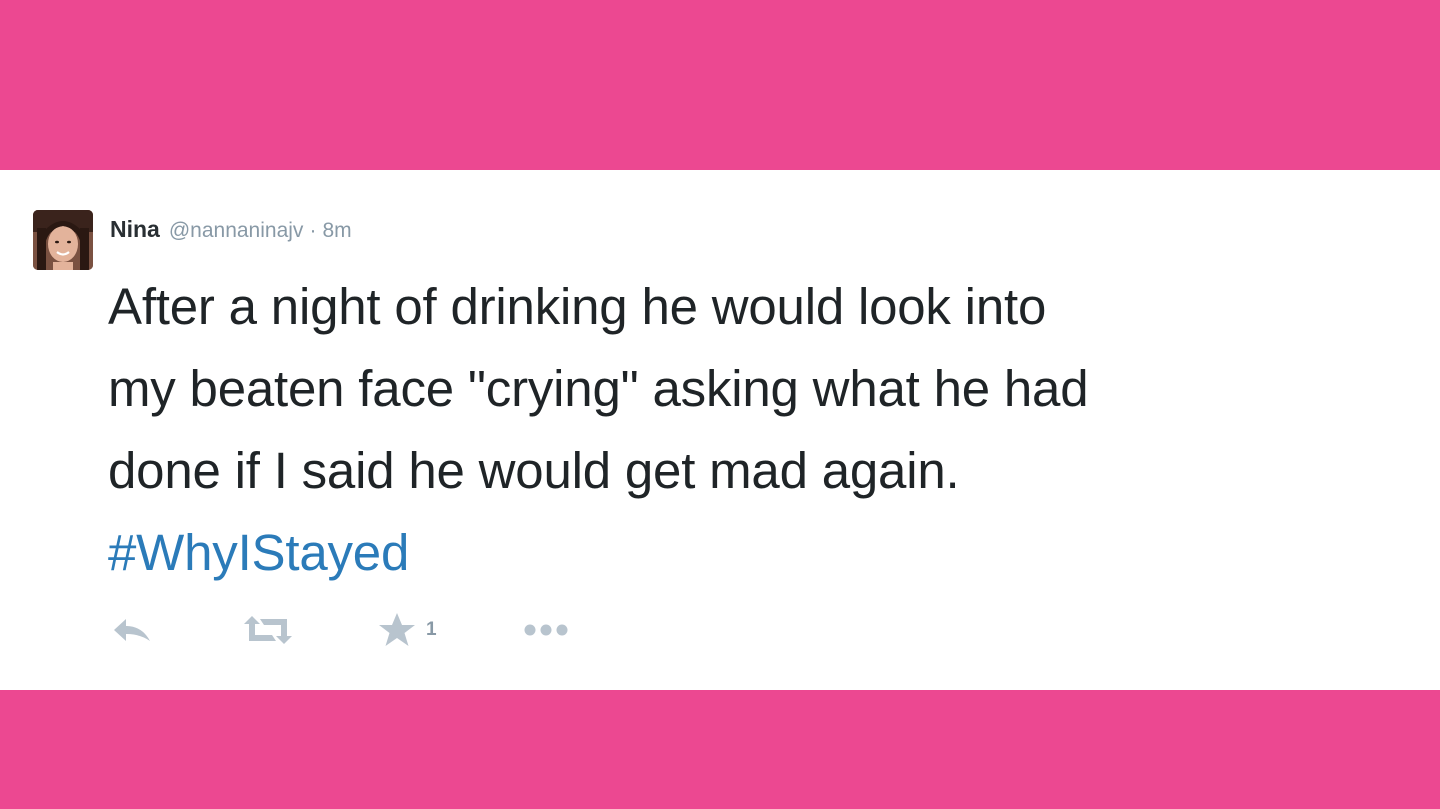  What do you see at coordinates (720, 749) in the screenshot?
I see `bottom-pink-band` at bounding box center [720, 749].